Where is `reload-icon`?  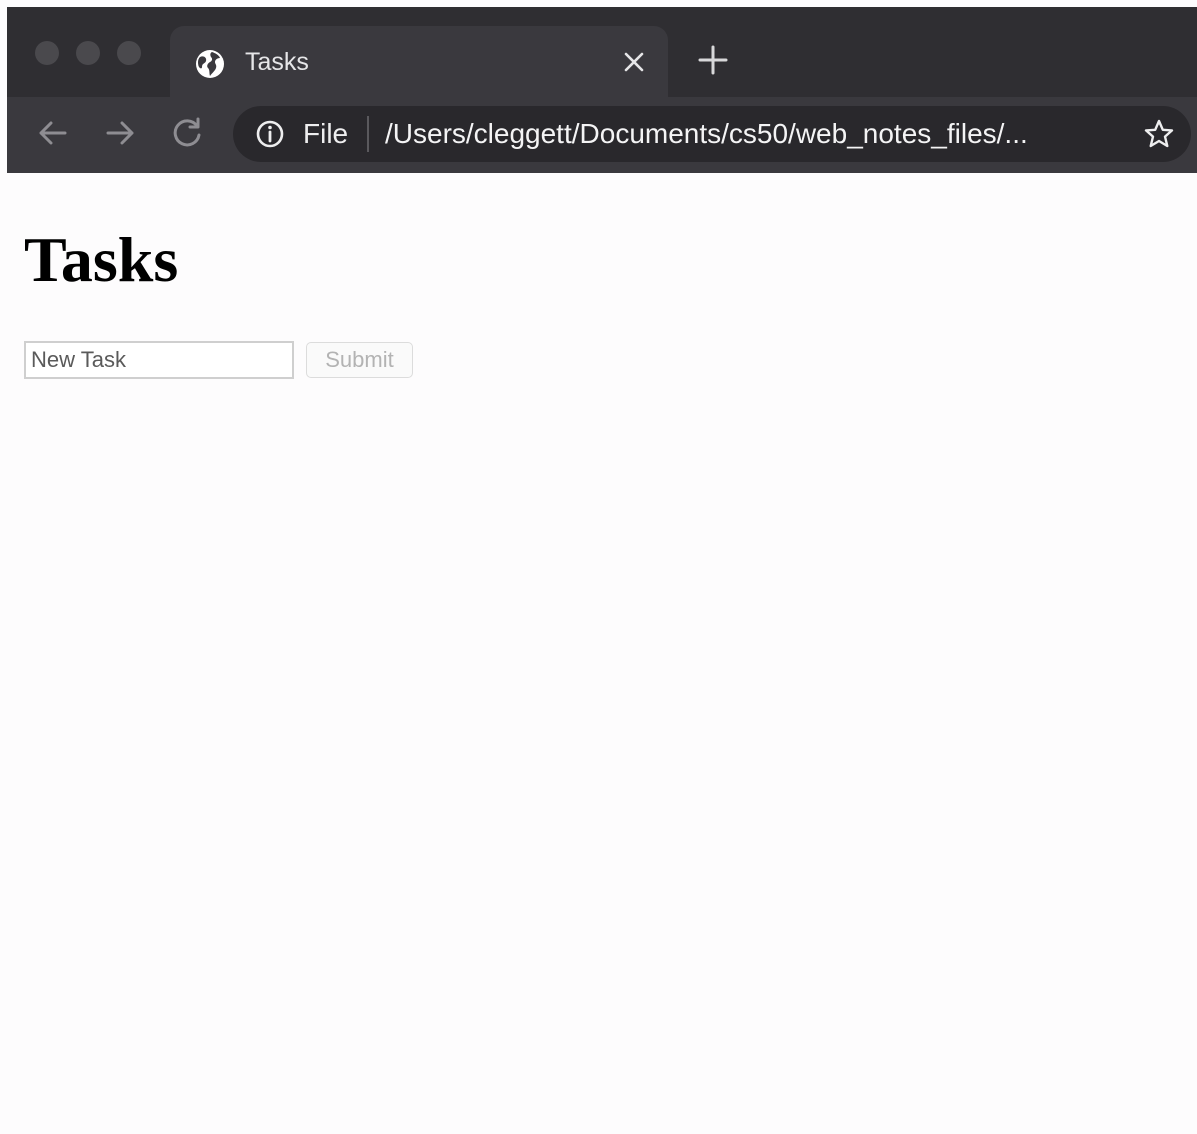
reload-icon is located at coordinates (187, 133).